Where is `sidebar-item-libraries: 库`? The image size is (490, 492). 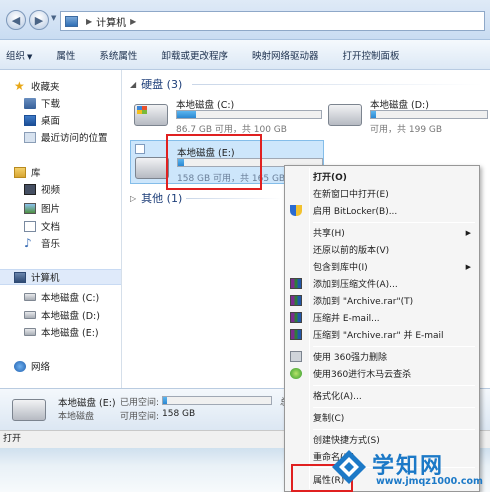
sidebar-item-libraries: 库 is located at coordinates (27, 172).